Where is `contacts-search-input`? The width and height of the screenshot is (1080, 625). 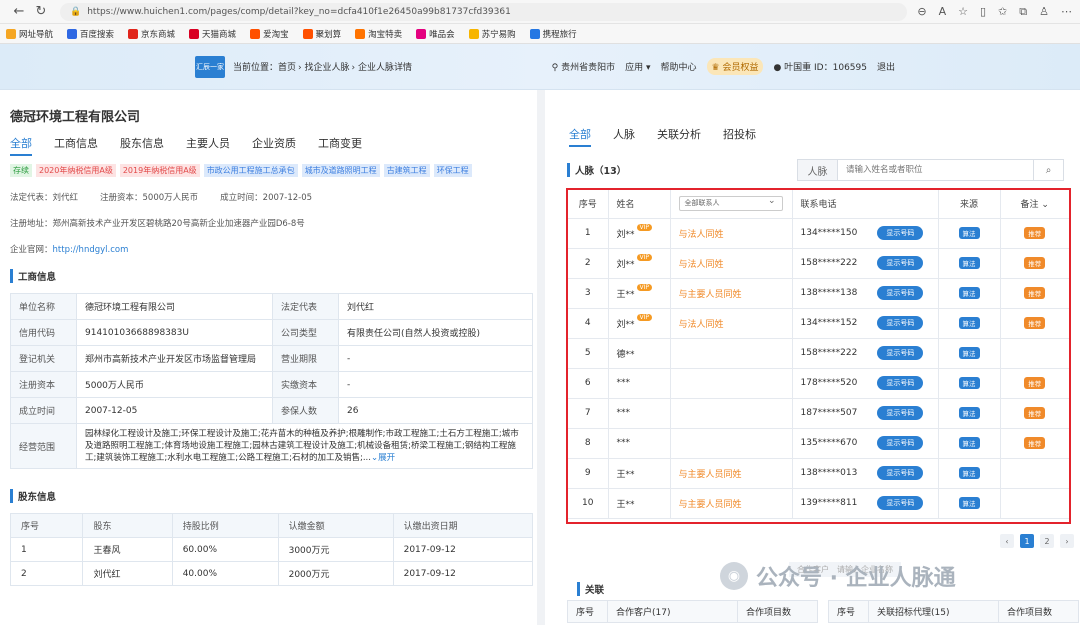
contacts-search-input is located at coordinates (935, 170).